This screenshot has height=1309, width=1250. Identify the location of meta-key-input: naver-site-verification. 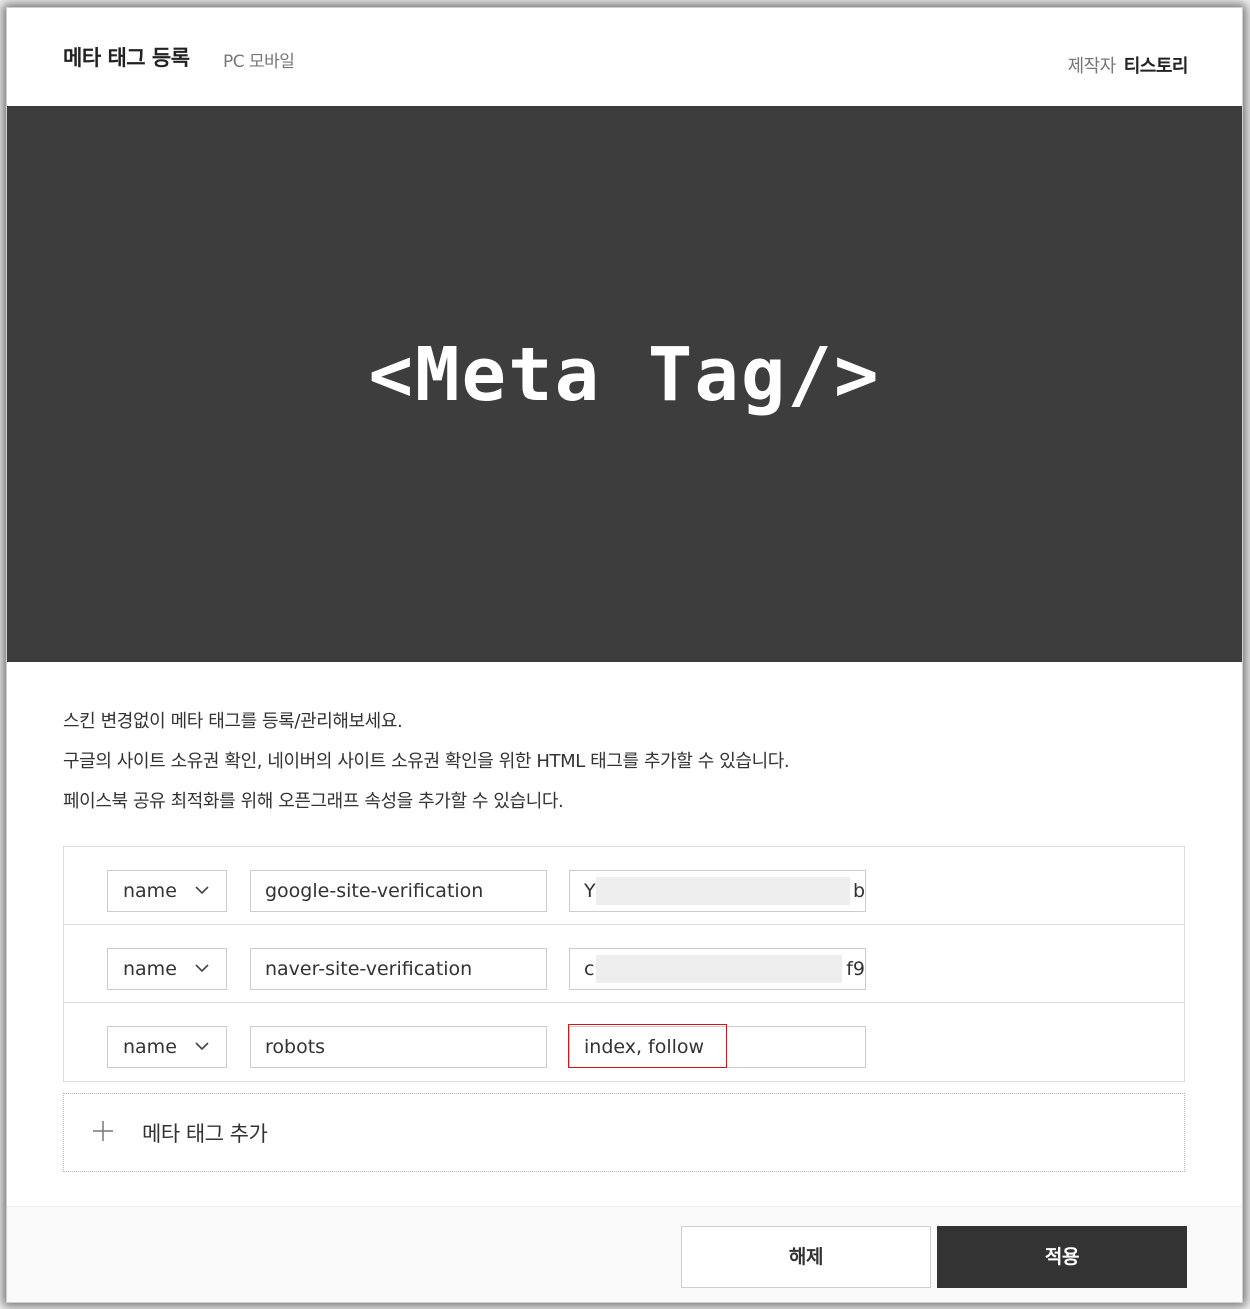
(398, 969).